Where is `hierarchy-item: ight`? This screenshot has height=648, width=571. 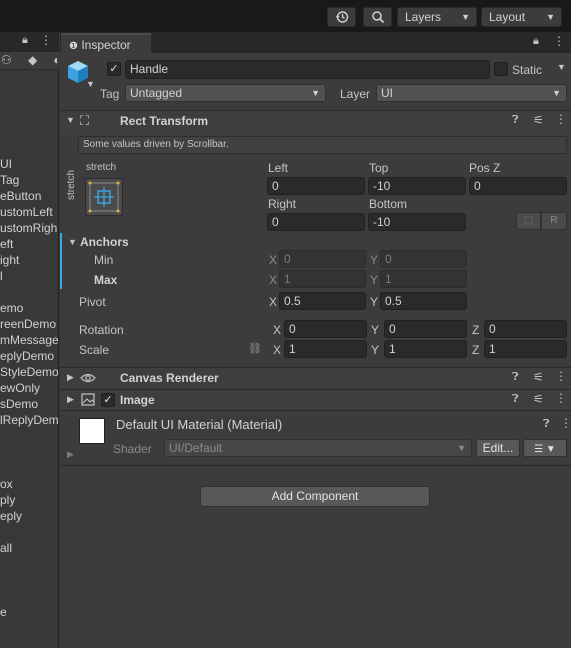
hierarchy-item: ight is located at coordinates (29, 260).